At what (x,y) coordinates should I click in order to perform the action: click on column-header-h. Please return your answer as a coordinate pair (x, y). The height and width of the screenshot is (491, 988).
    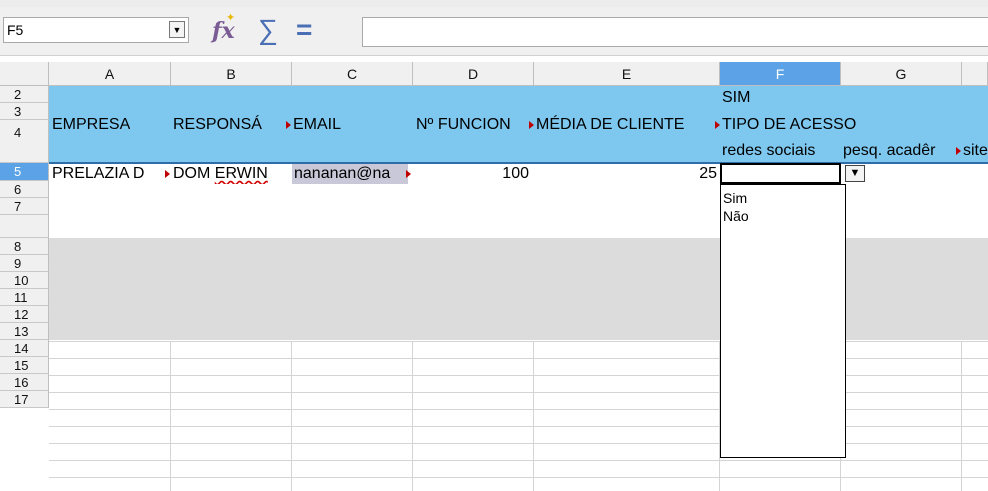
    Looking at the image, I should click on (975, 74).